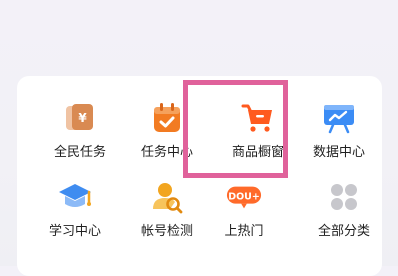 This screenshot has height=276, width=398. What do you see at coordinates (167, 197) in the screenshot?
I see `user-search-icon` at bounding box center [167, 197].